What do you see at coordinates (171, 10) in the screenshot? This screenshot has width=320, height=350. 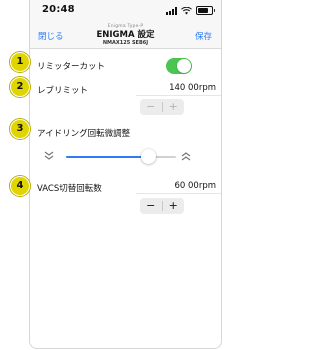 I see `signal-icon` at bounding box center [171, 10].